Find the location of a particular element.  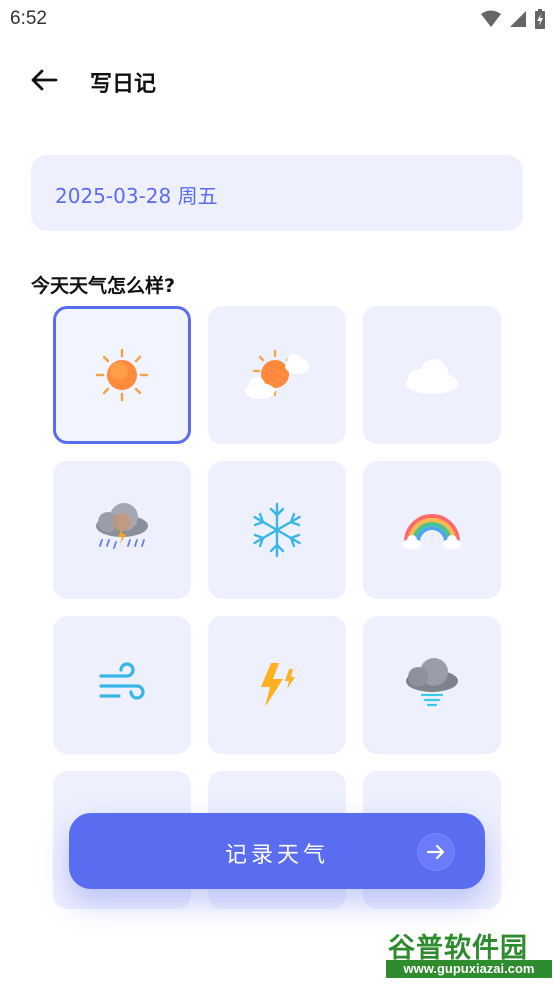

snowflake-icon is located at coordinates (277, 530).